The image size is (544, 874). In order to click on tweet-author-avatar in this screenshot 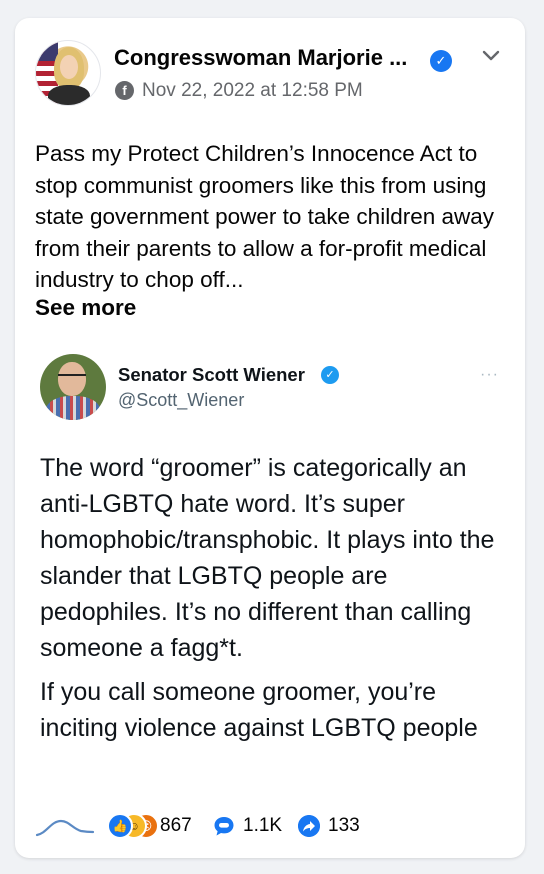, I will do `click(73, 387)`.